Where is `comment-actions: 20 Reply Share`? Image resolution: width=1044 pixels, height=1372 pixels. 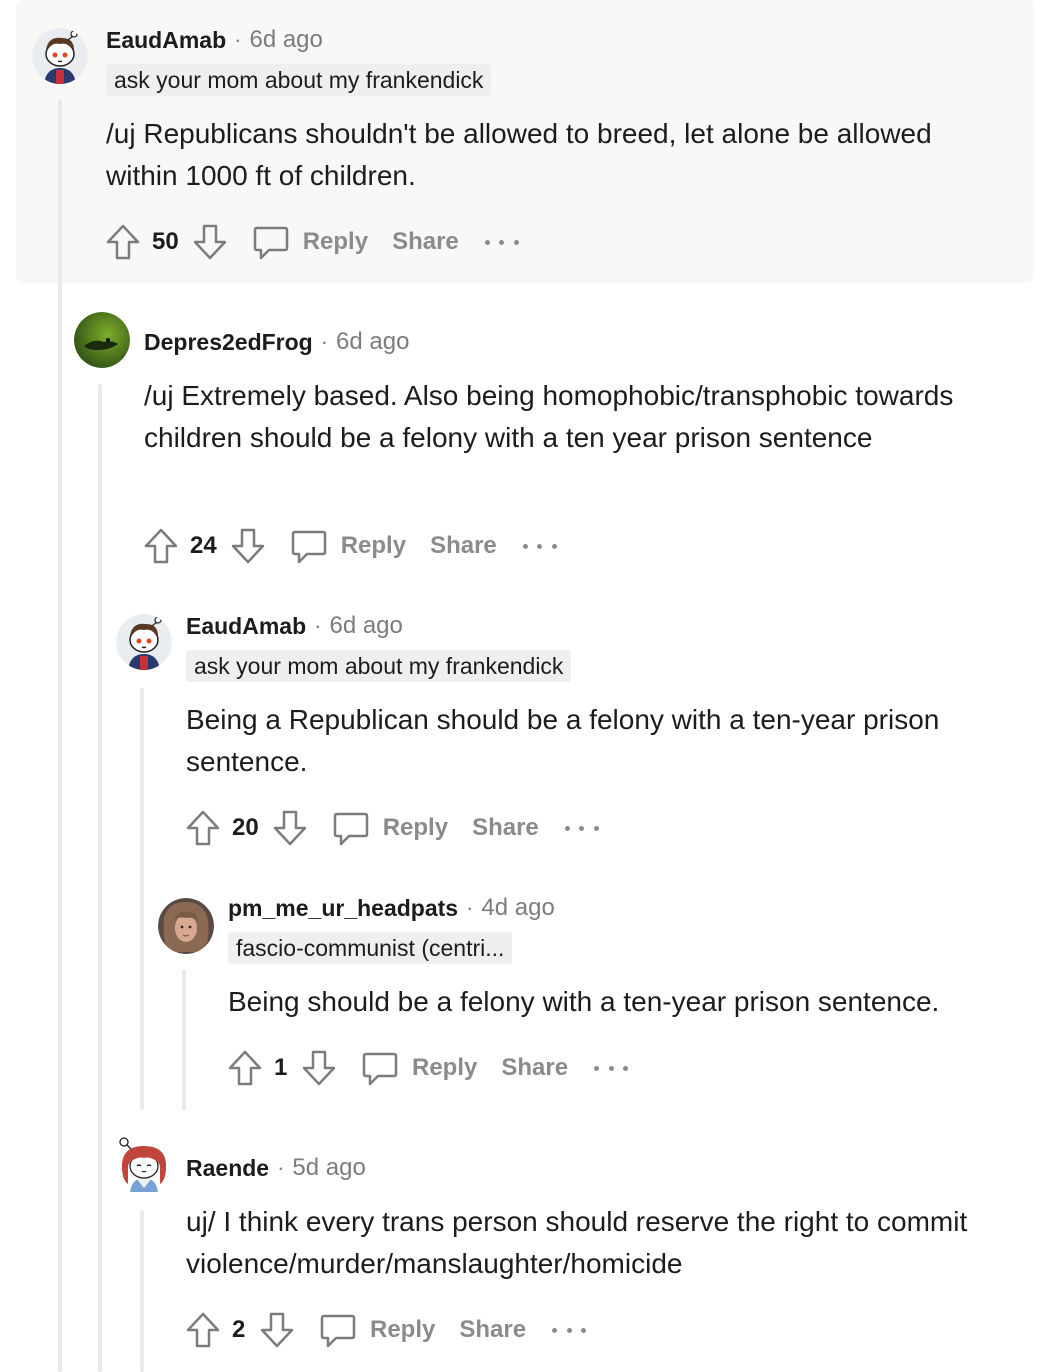
comment-actions: 20 Reply Share is located at coordinates (391, 828).